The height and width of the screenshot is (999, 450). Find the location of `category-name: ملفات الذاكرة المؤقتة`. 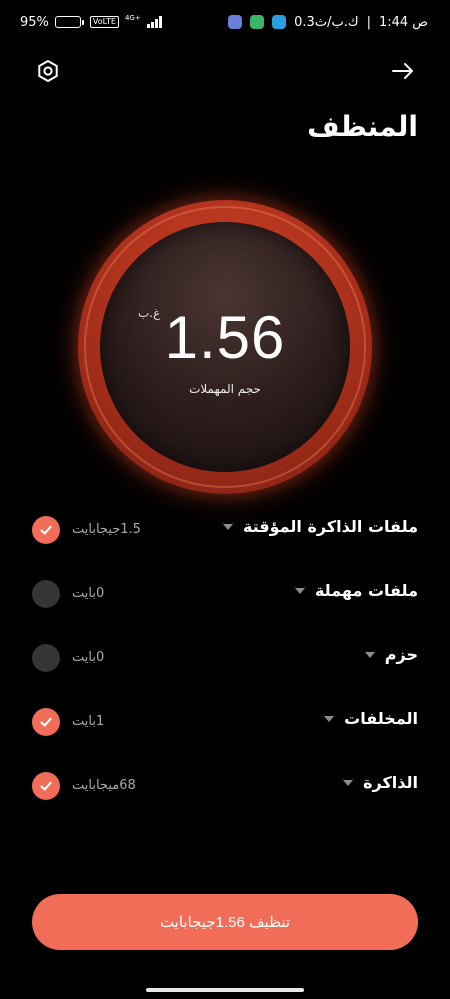

category-name: ملفات الذاكرة المؤقتة is located at coordinates (330, 526).